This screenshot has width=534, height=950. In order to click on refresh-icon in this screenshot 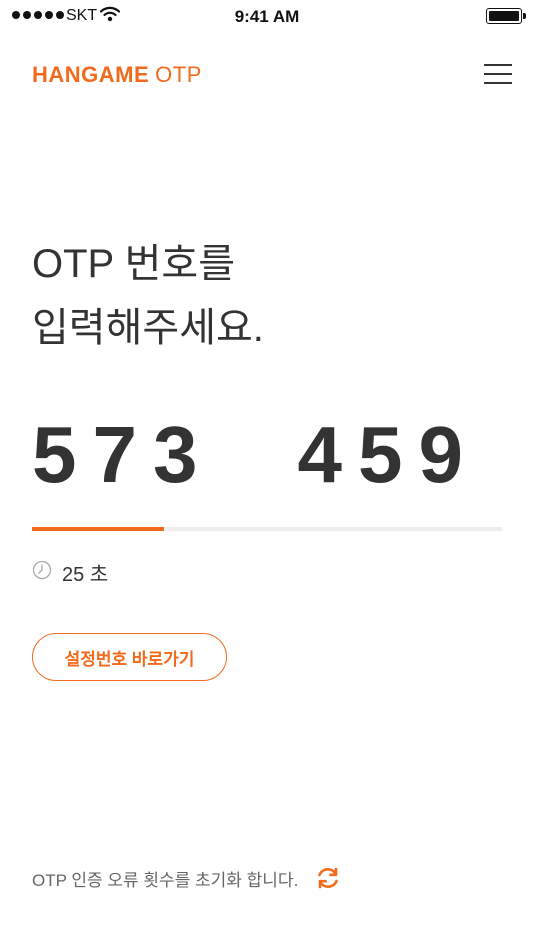, I will do `click(328, 878)`.